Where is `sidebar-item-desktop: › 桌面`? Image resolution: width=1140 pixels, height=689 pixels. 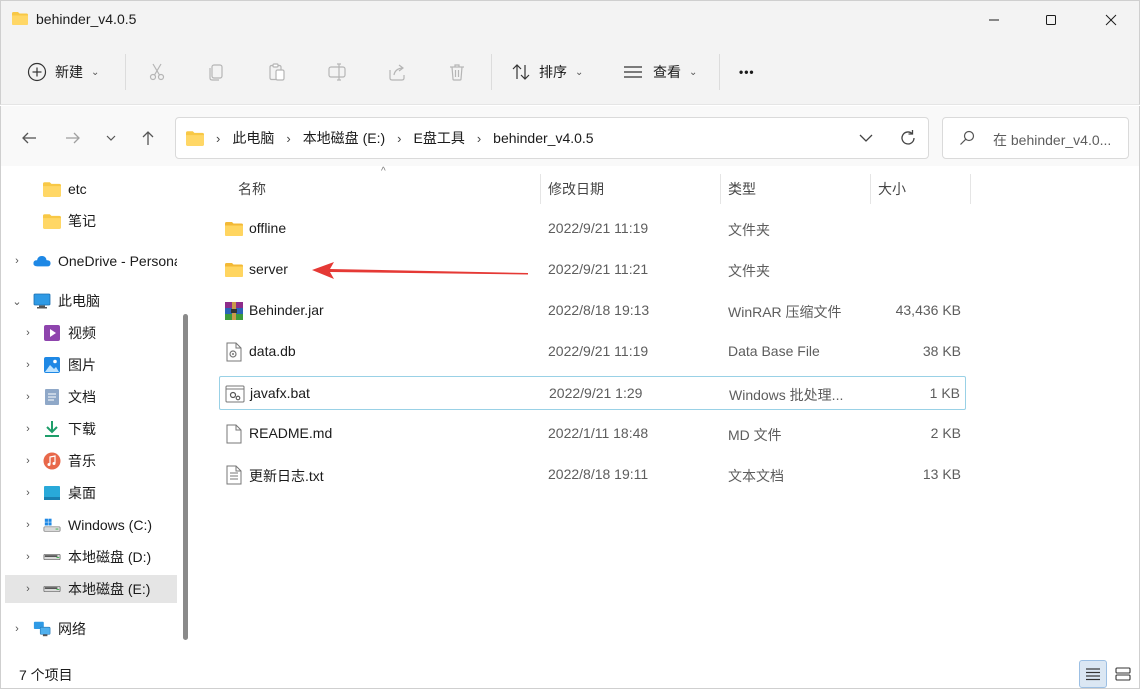
sidebar-item-desktop: › 桌面 is located at coordinates (89, 493).